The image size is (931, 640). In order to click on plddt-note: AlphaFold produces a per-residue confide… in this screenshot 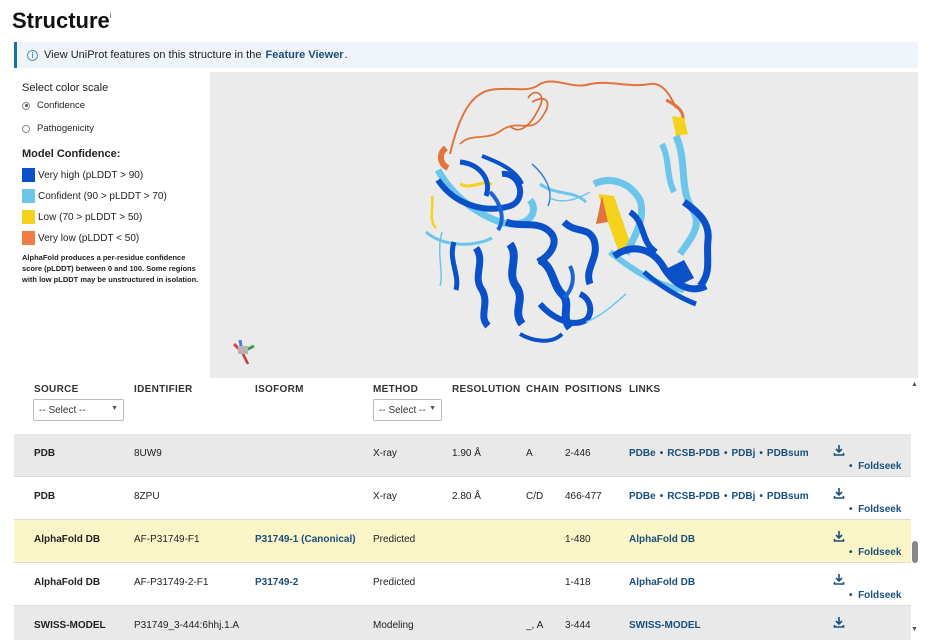, I will do `click(110, 268)`.